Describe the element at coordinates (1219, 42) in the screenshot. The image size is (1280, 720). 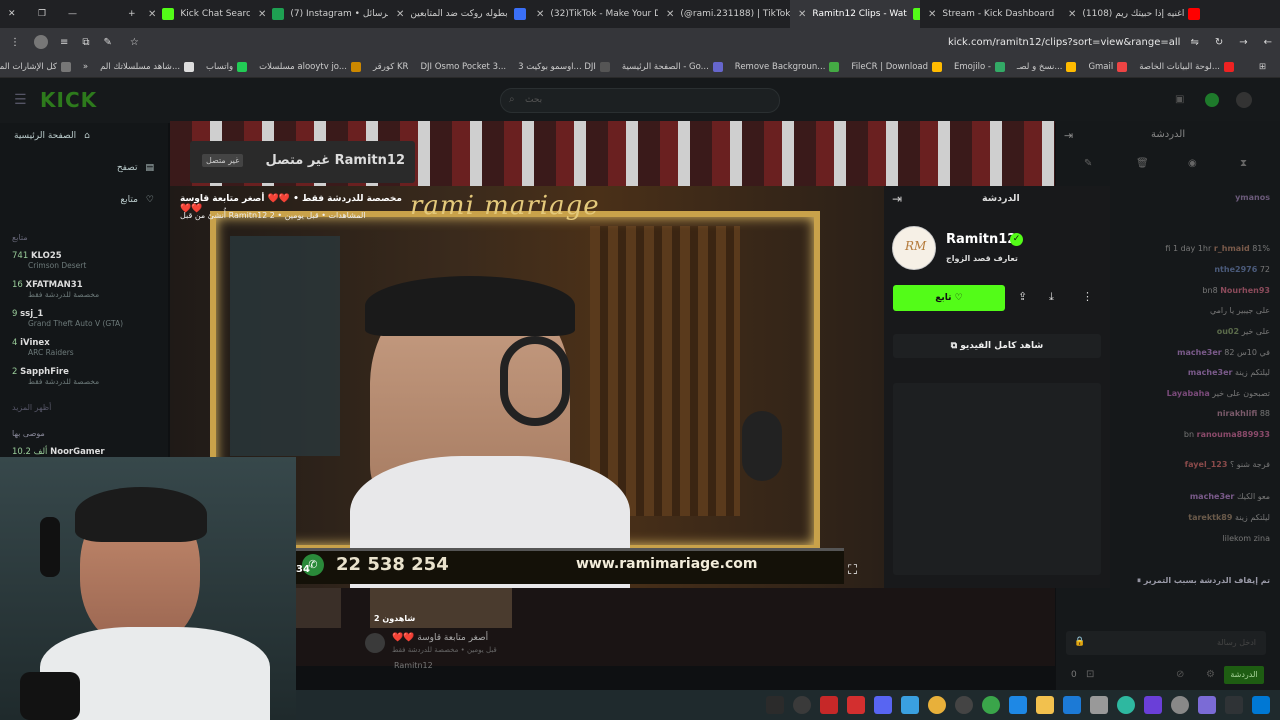
I see `reload-icon: ↻` at that location.